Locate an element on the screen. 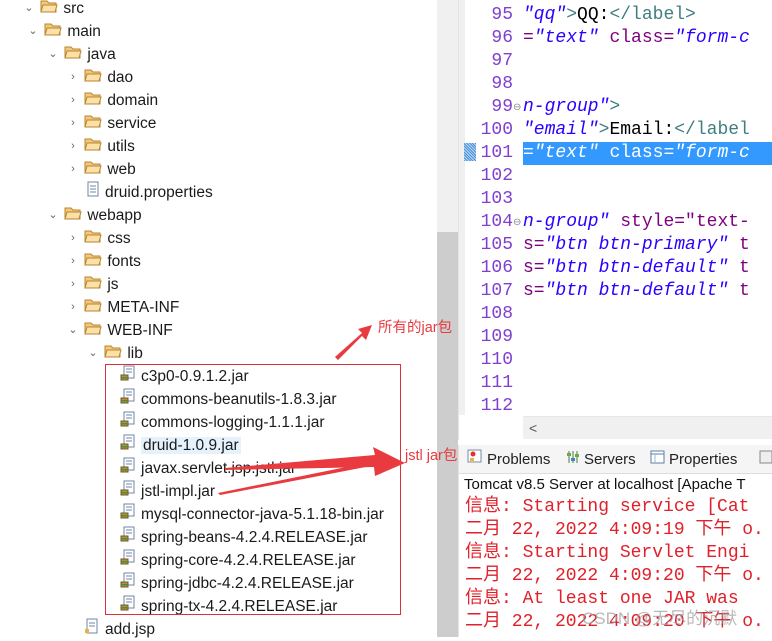  annotation-jstl-jars: jstl jar包 is located at coordinates (431, 456).